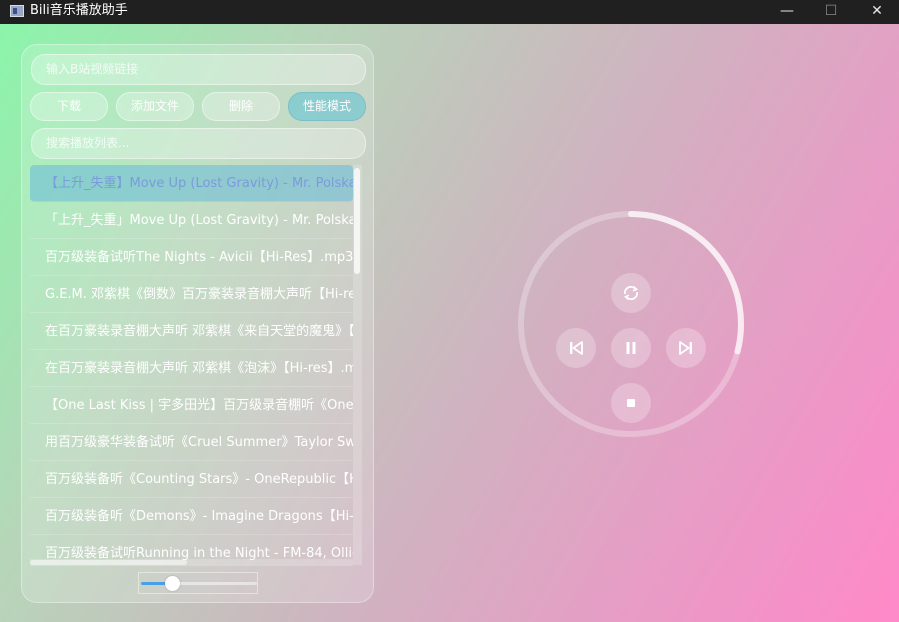  I want to click on skip-next-icon, so click(685, 348).